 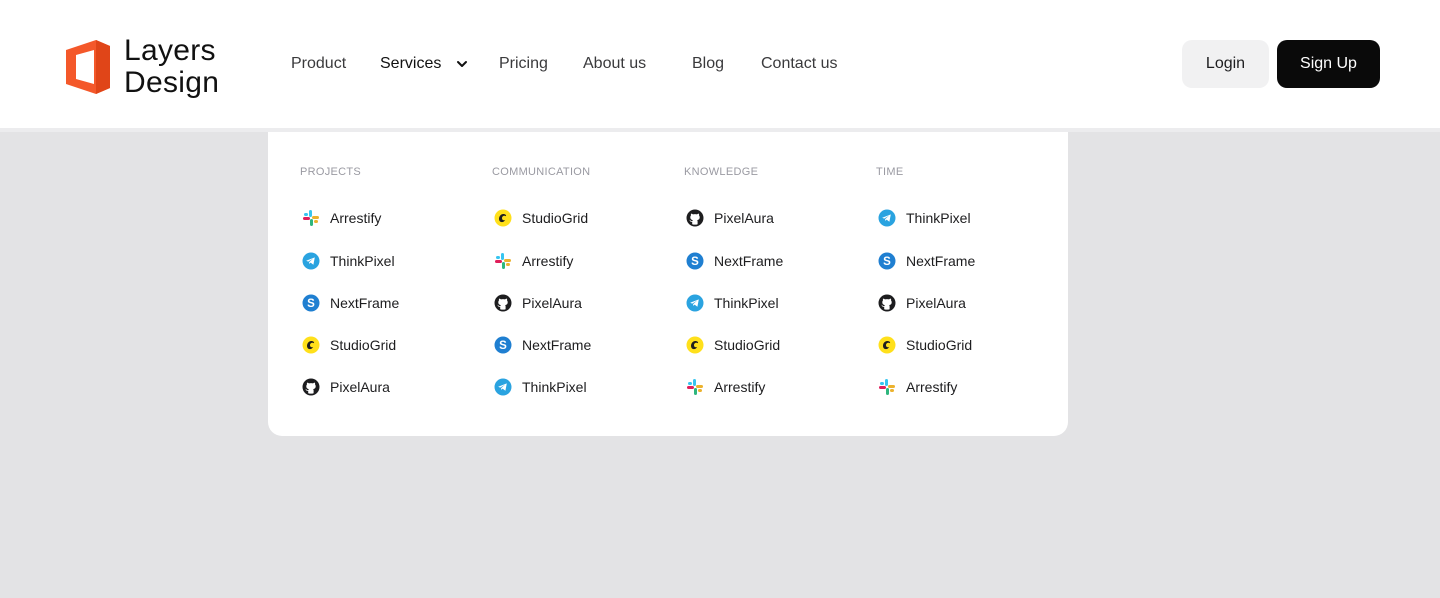 I want to click on nav-about-us: About us, so click(x=614, y=64).